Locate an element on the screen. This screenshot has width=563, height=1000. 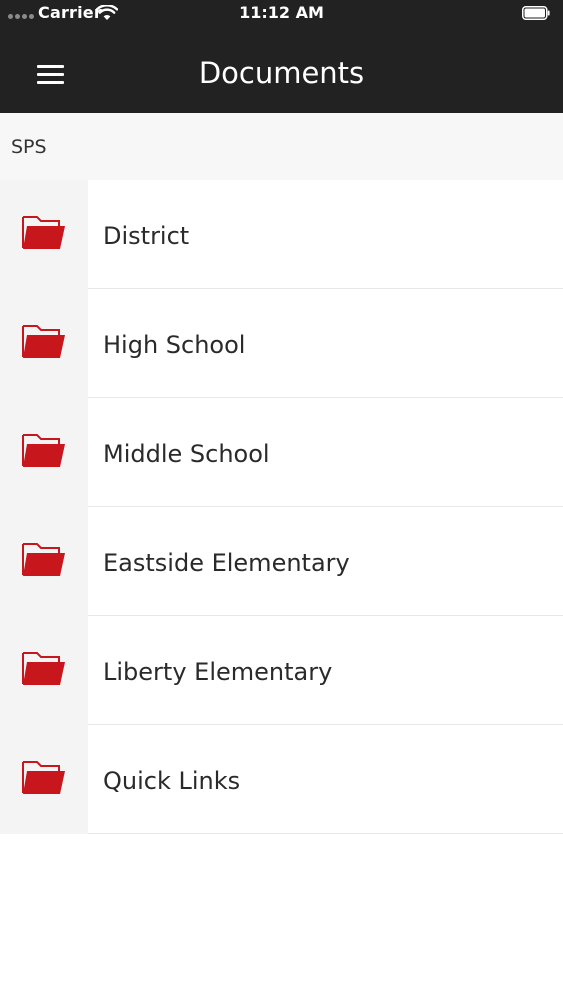
breadcrumb-label: SPS is located at coordinates (29, 147).